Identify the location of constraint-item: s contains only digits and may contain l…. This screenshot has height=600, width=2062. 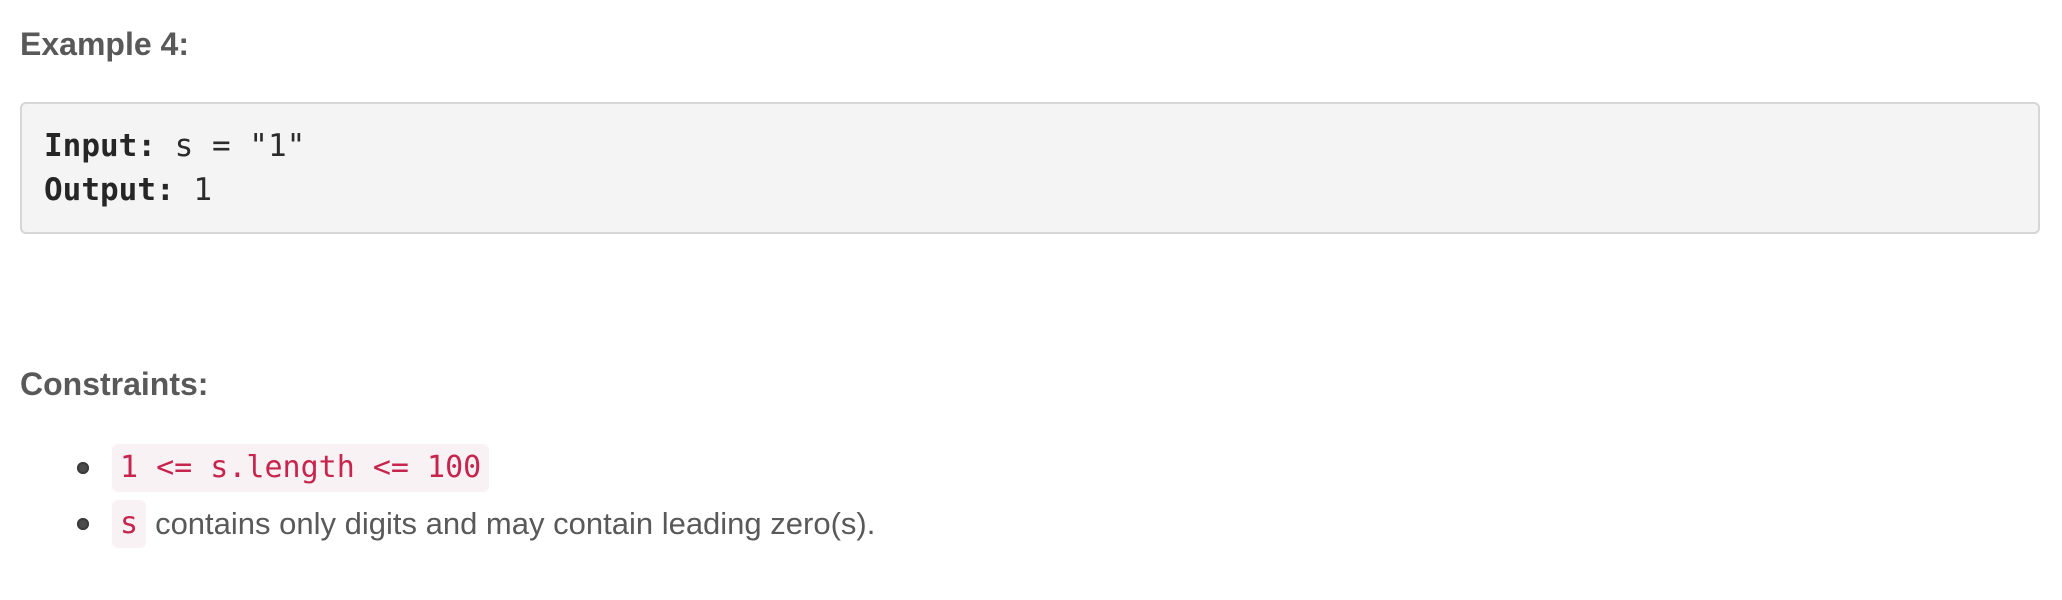
(437, 524).